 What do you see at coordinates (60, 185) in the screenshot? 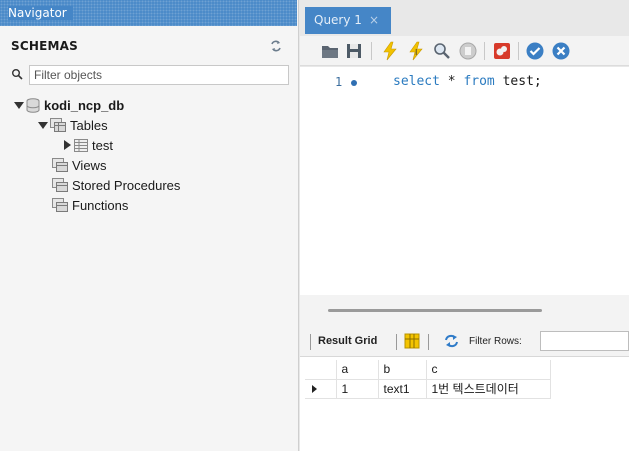
I see `stored-procedures-folder-icon` at bounding box center [60, 185].